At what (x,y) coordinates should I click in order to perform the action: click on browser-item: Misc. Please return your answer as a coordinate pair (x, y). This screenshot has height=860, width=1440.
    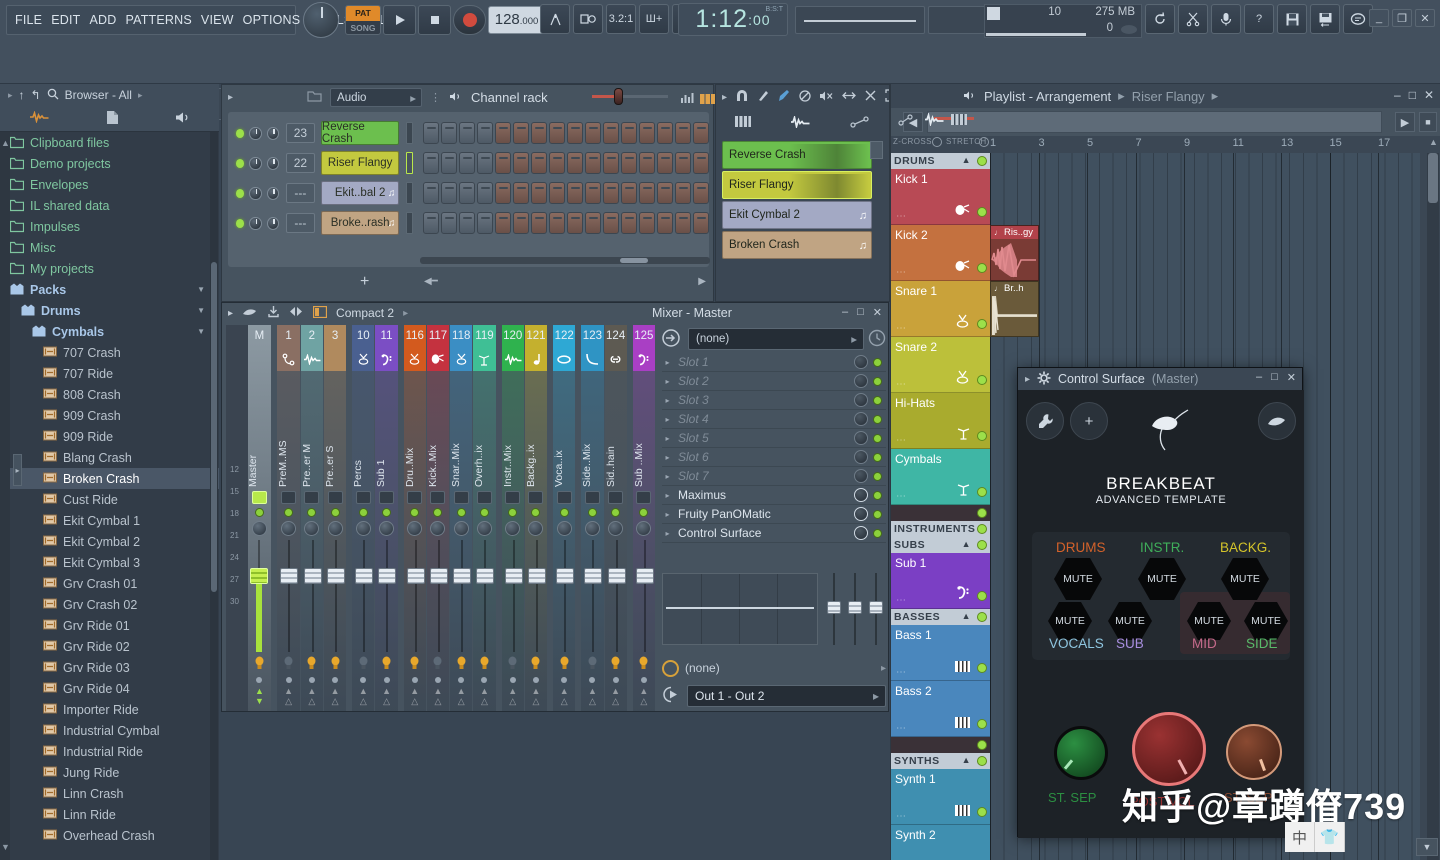
    Looking at the image, I should click on (114, 247).